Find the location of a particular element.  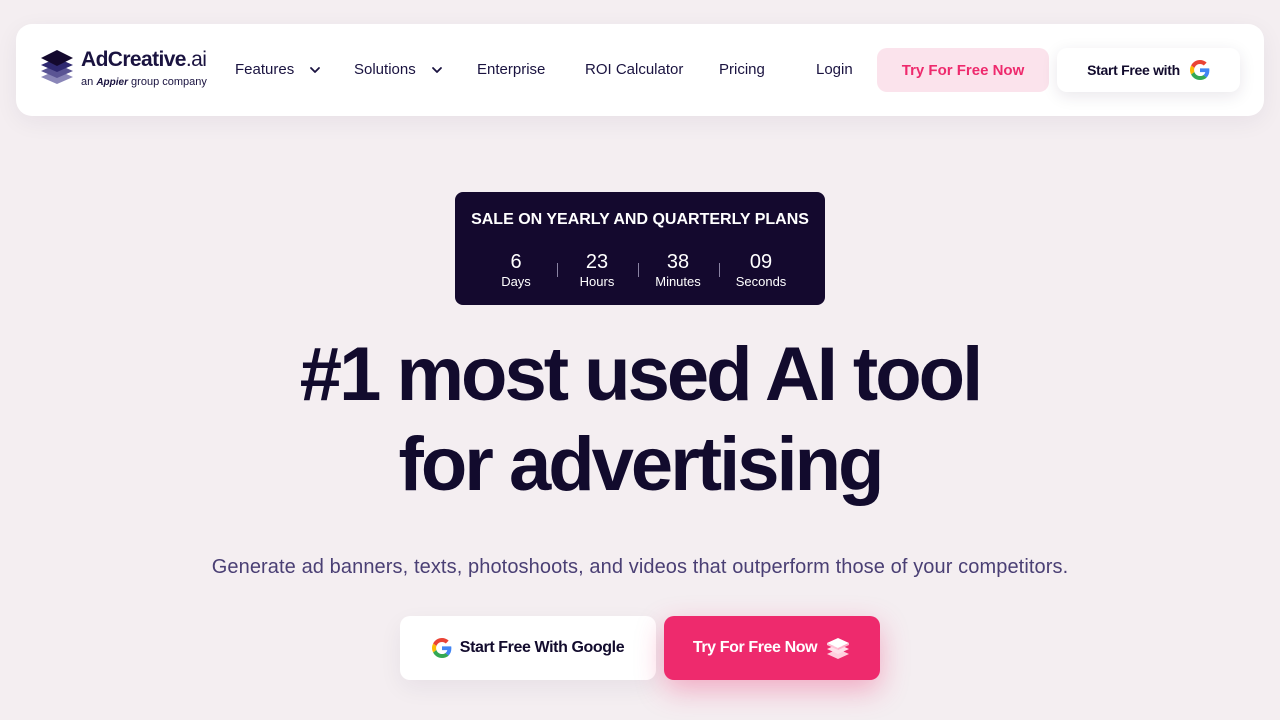

countdown-value: 38 is located at coordinates (678, 262).